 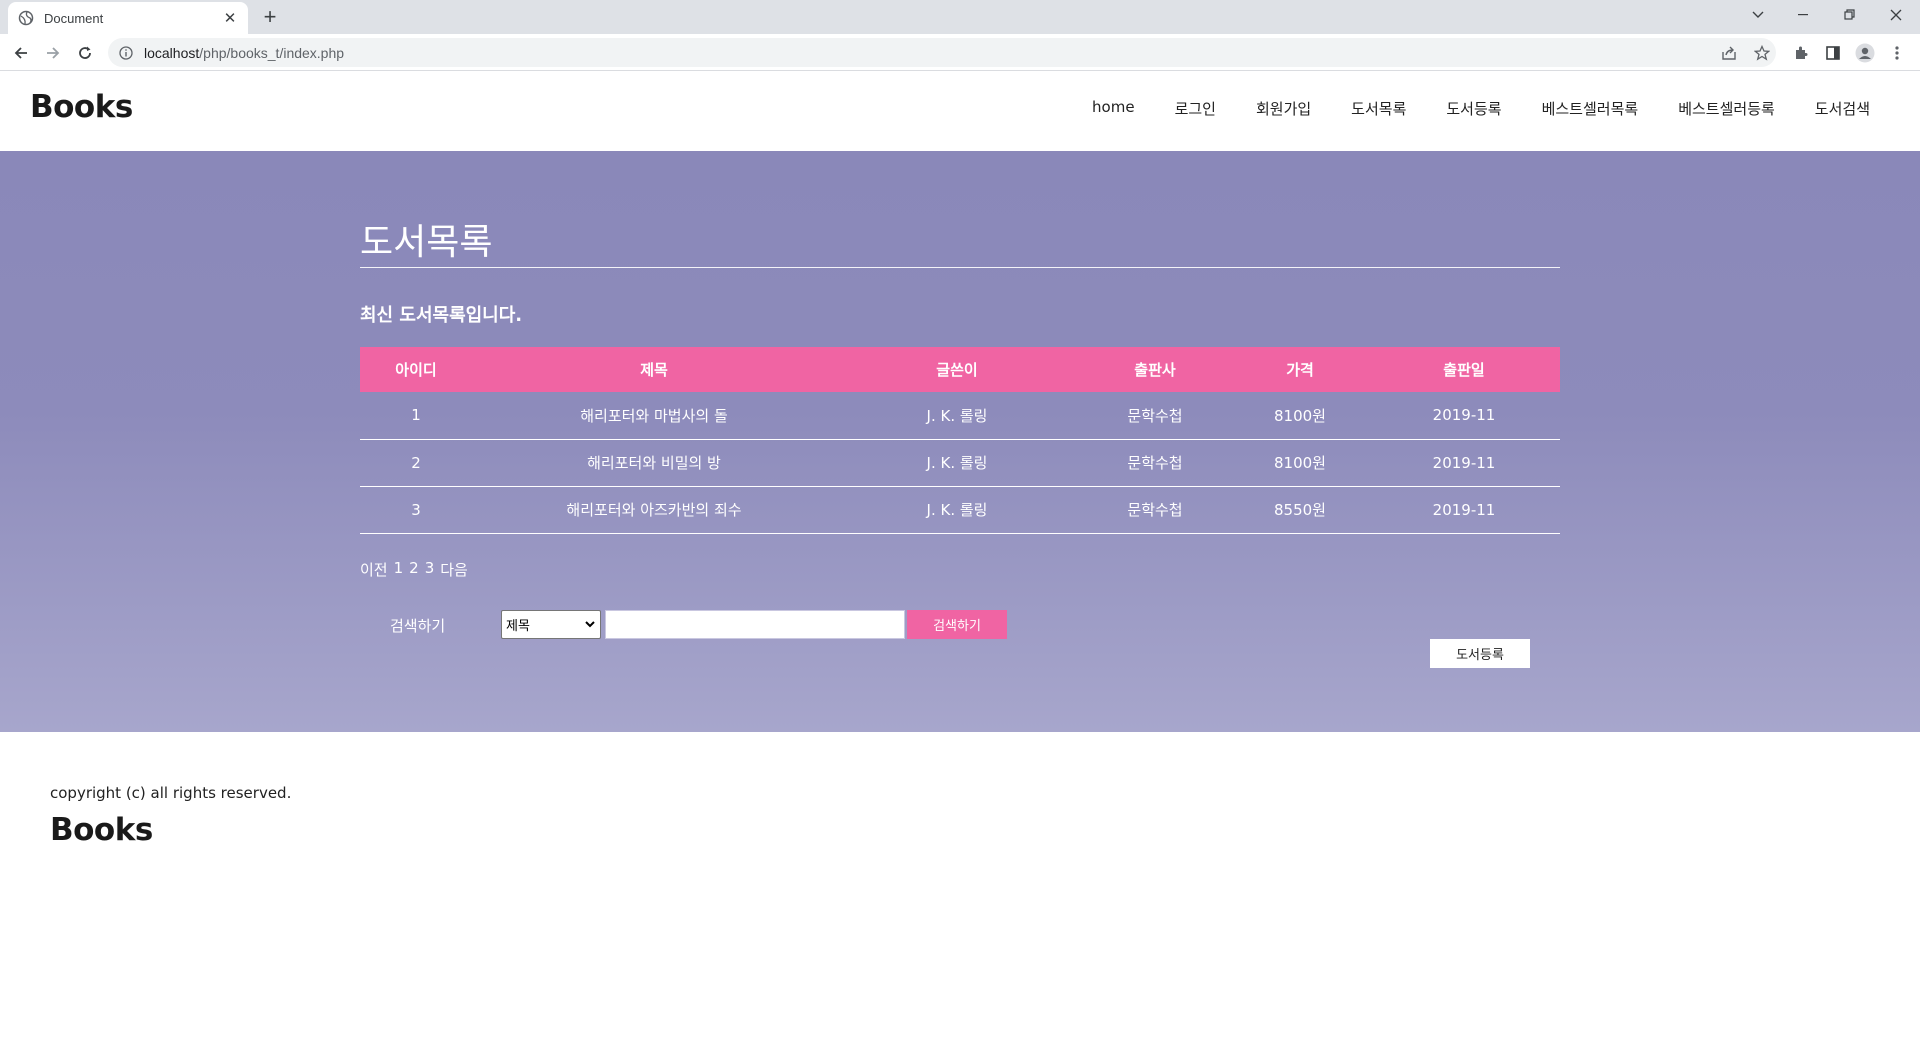 What do you see at coordinates (441, 315) in the screenshot?
I see `page-subtitle: 최신 도서목록입니다.` at bounding box center [441, 315].